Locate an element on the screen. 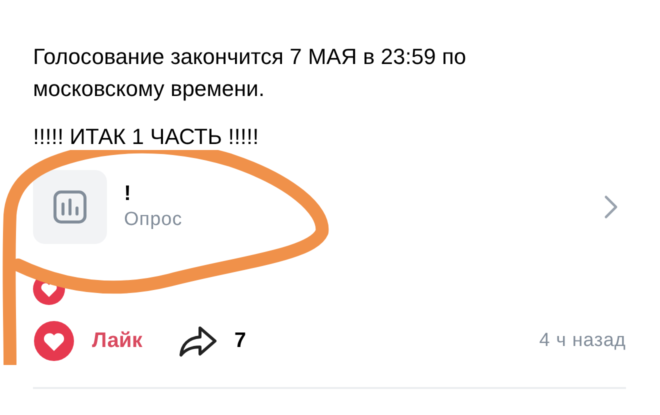 Image resolution: width=660 pixels, height=415 pixels. post-text: !!!!! ИТАК 1 ЧАСТЬ !!!!! is located at coordinates (146, 137).